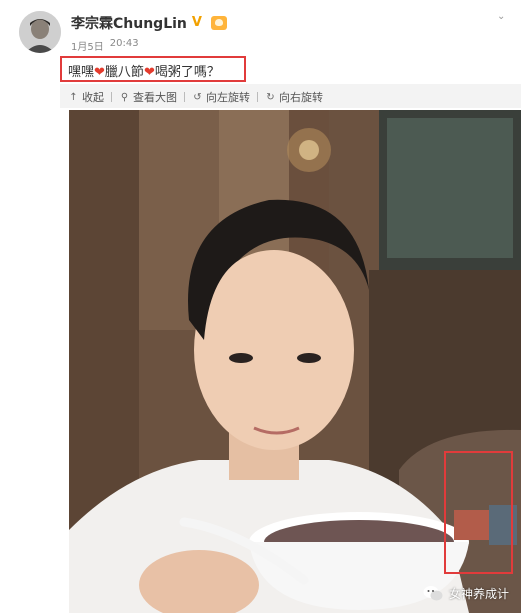 Image resolution: width=521 pixels, height=613 pixels. I want to click on view-large-label: 查看大图, so click(155, 97).